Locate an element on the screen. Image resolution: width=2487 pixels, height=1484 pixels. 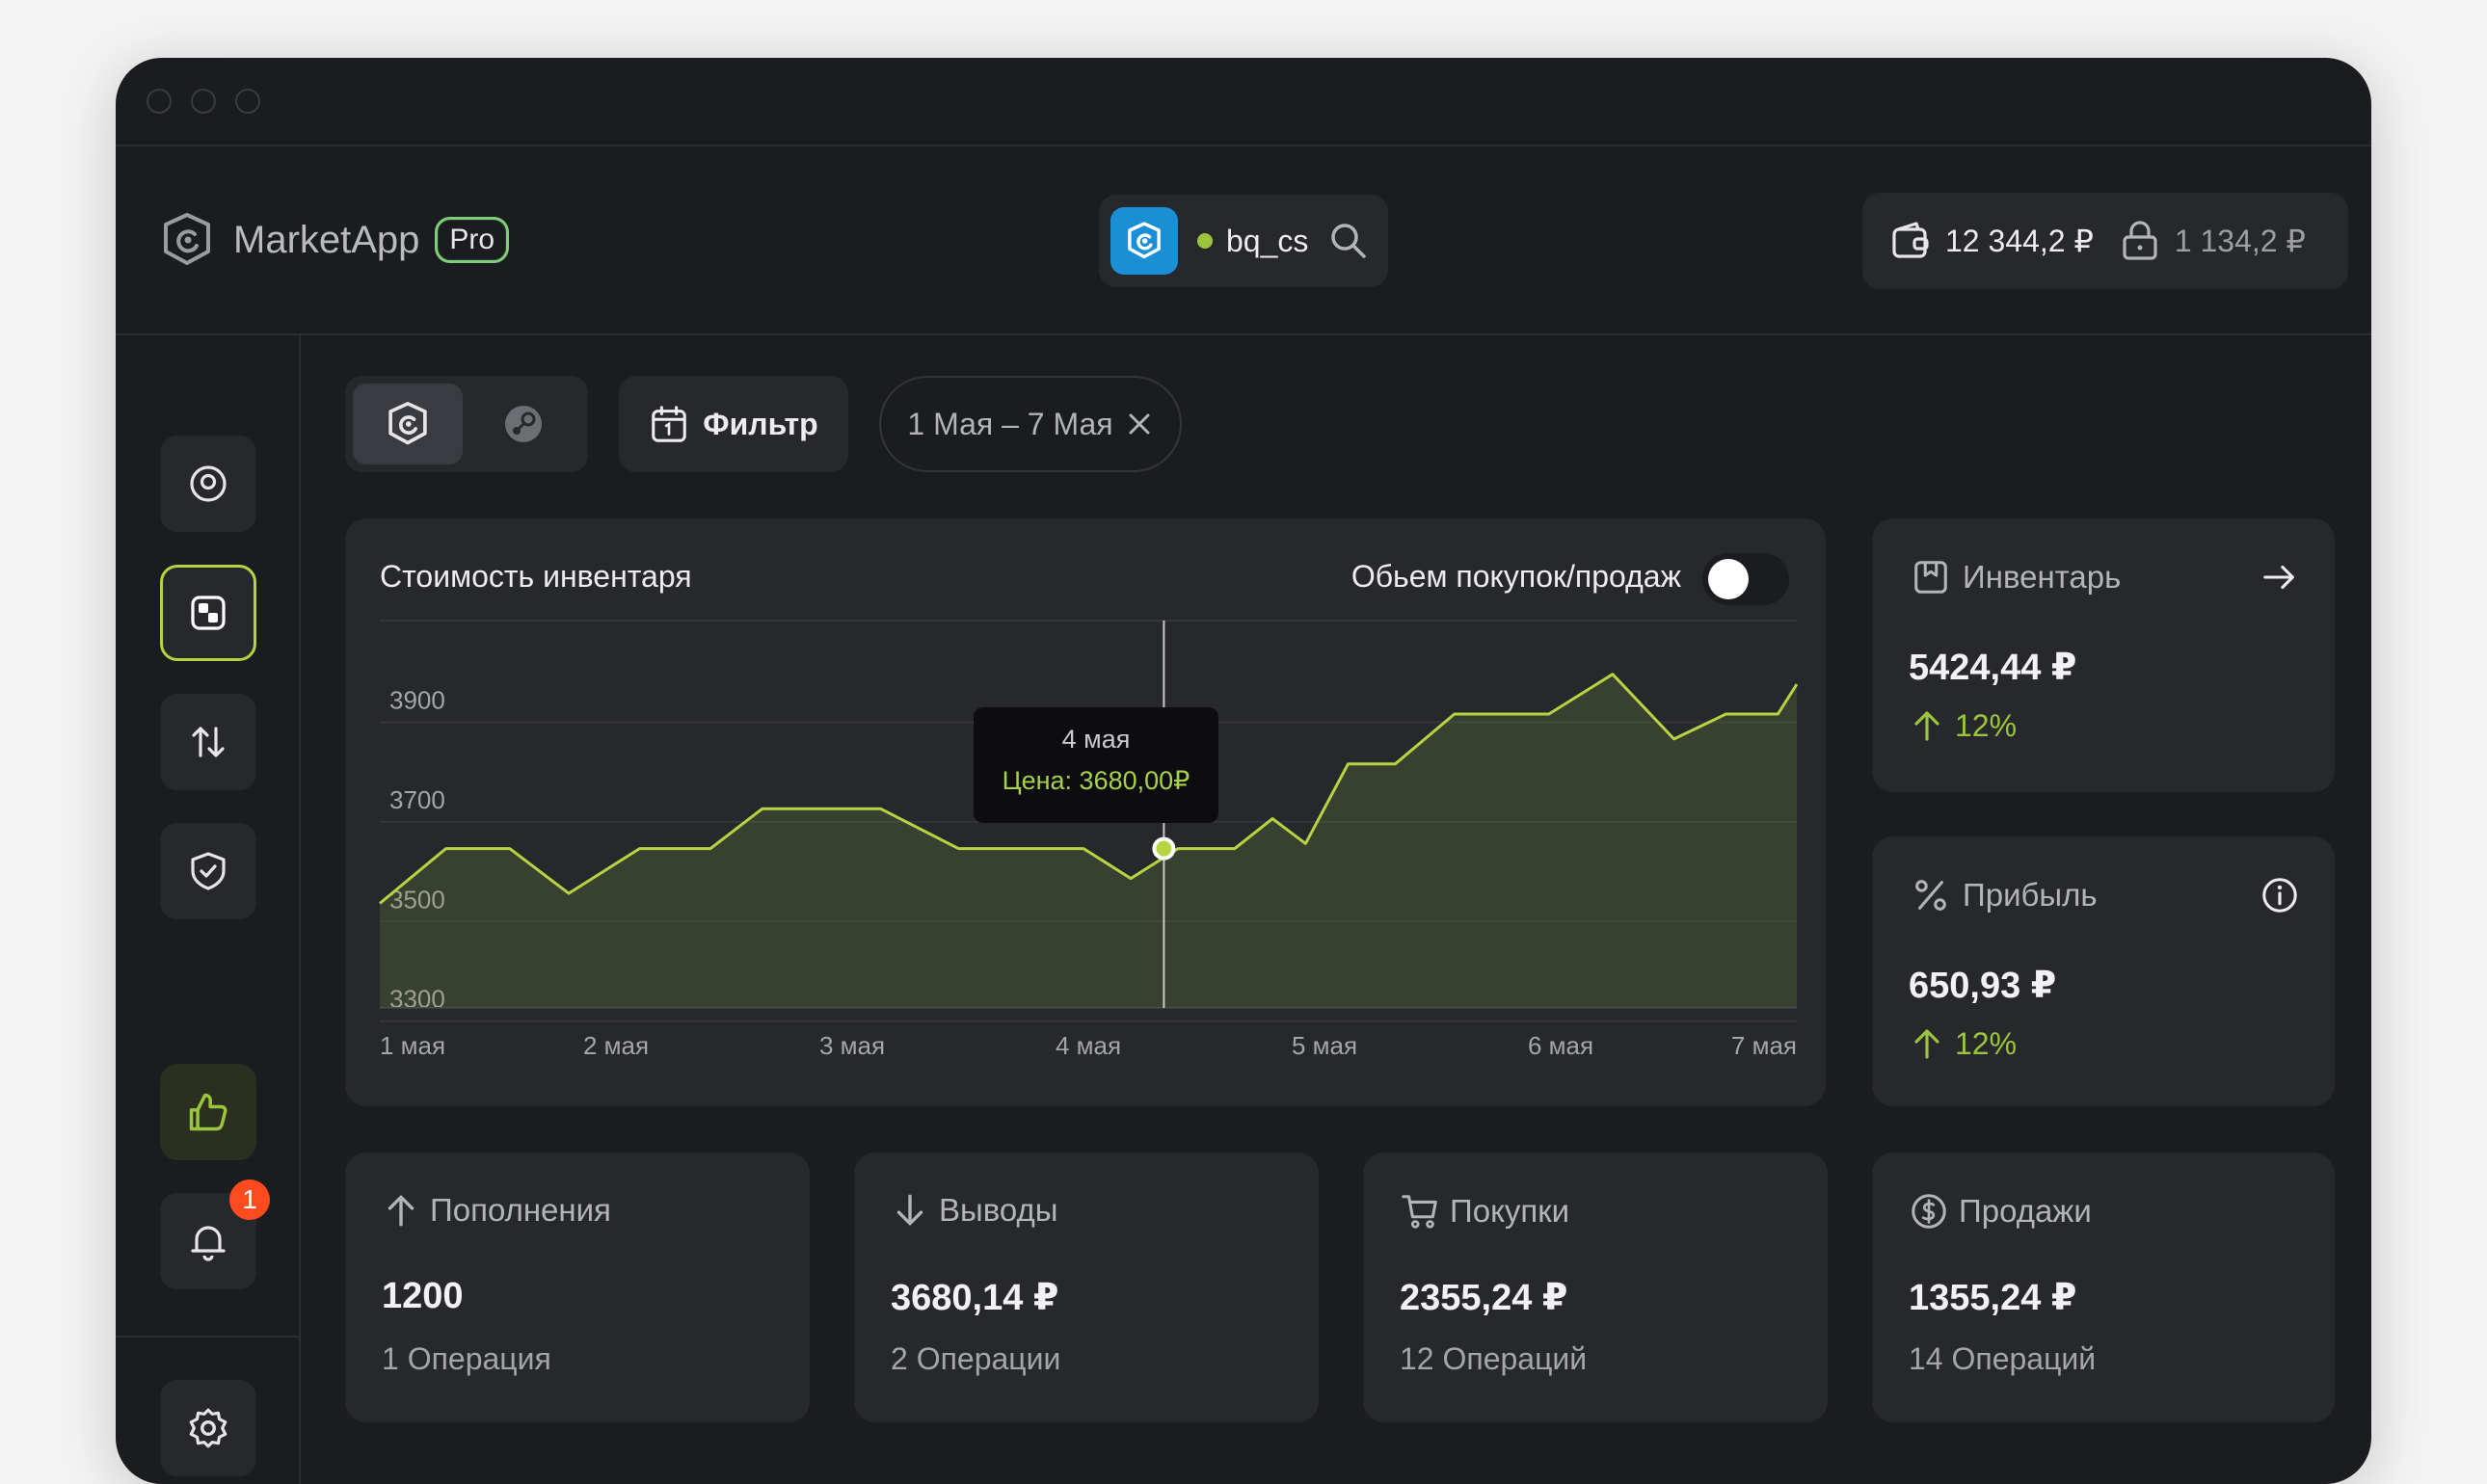
calendar-icon is located at coordinates (669, 424).